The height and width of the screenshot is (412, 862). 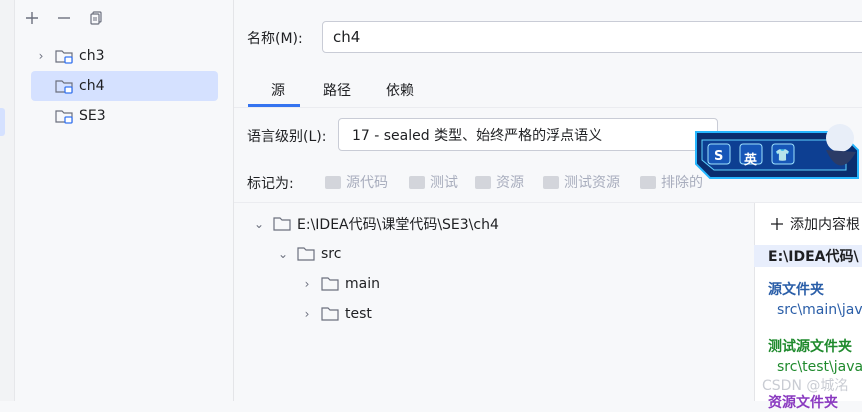 What do you see at coordinates (400, 92) in the screenshot?
I see `tab-dependencies: 依赖` at bounding box center [400, 92].